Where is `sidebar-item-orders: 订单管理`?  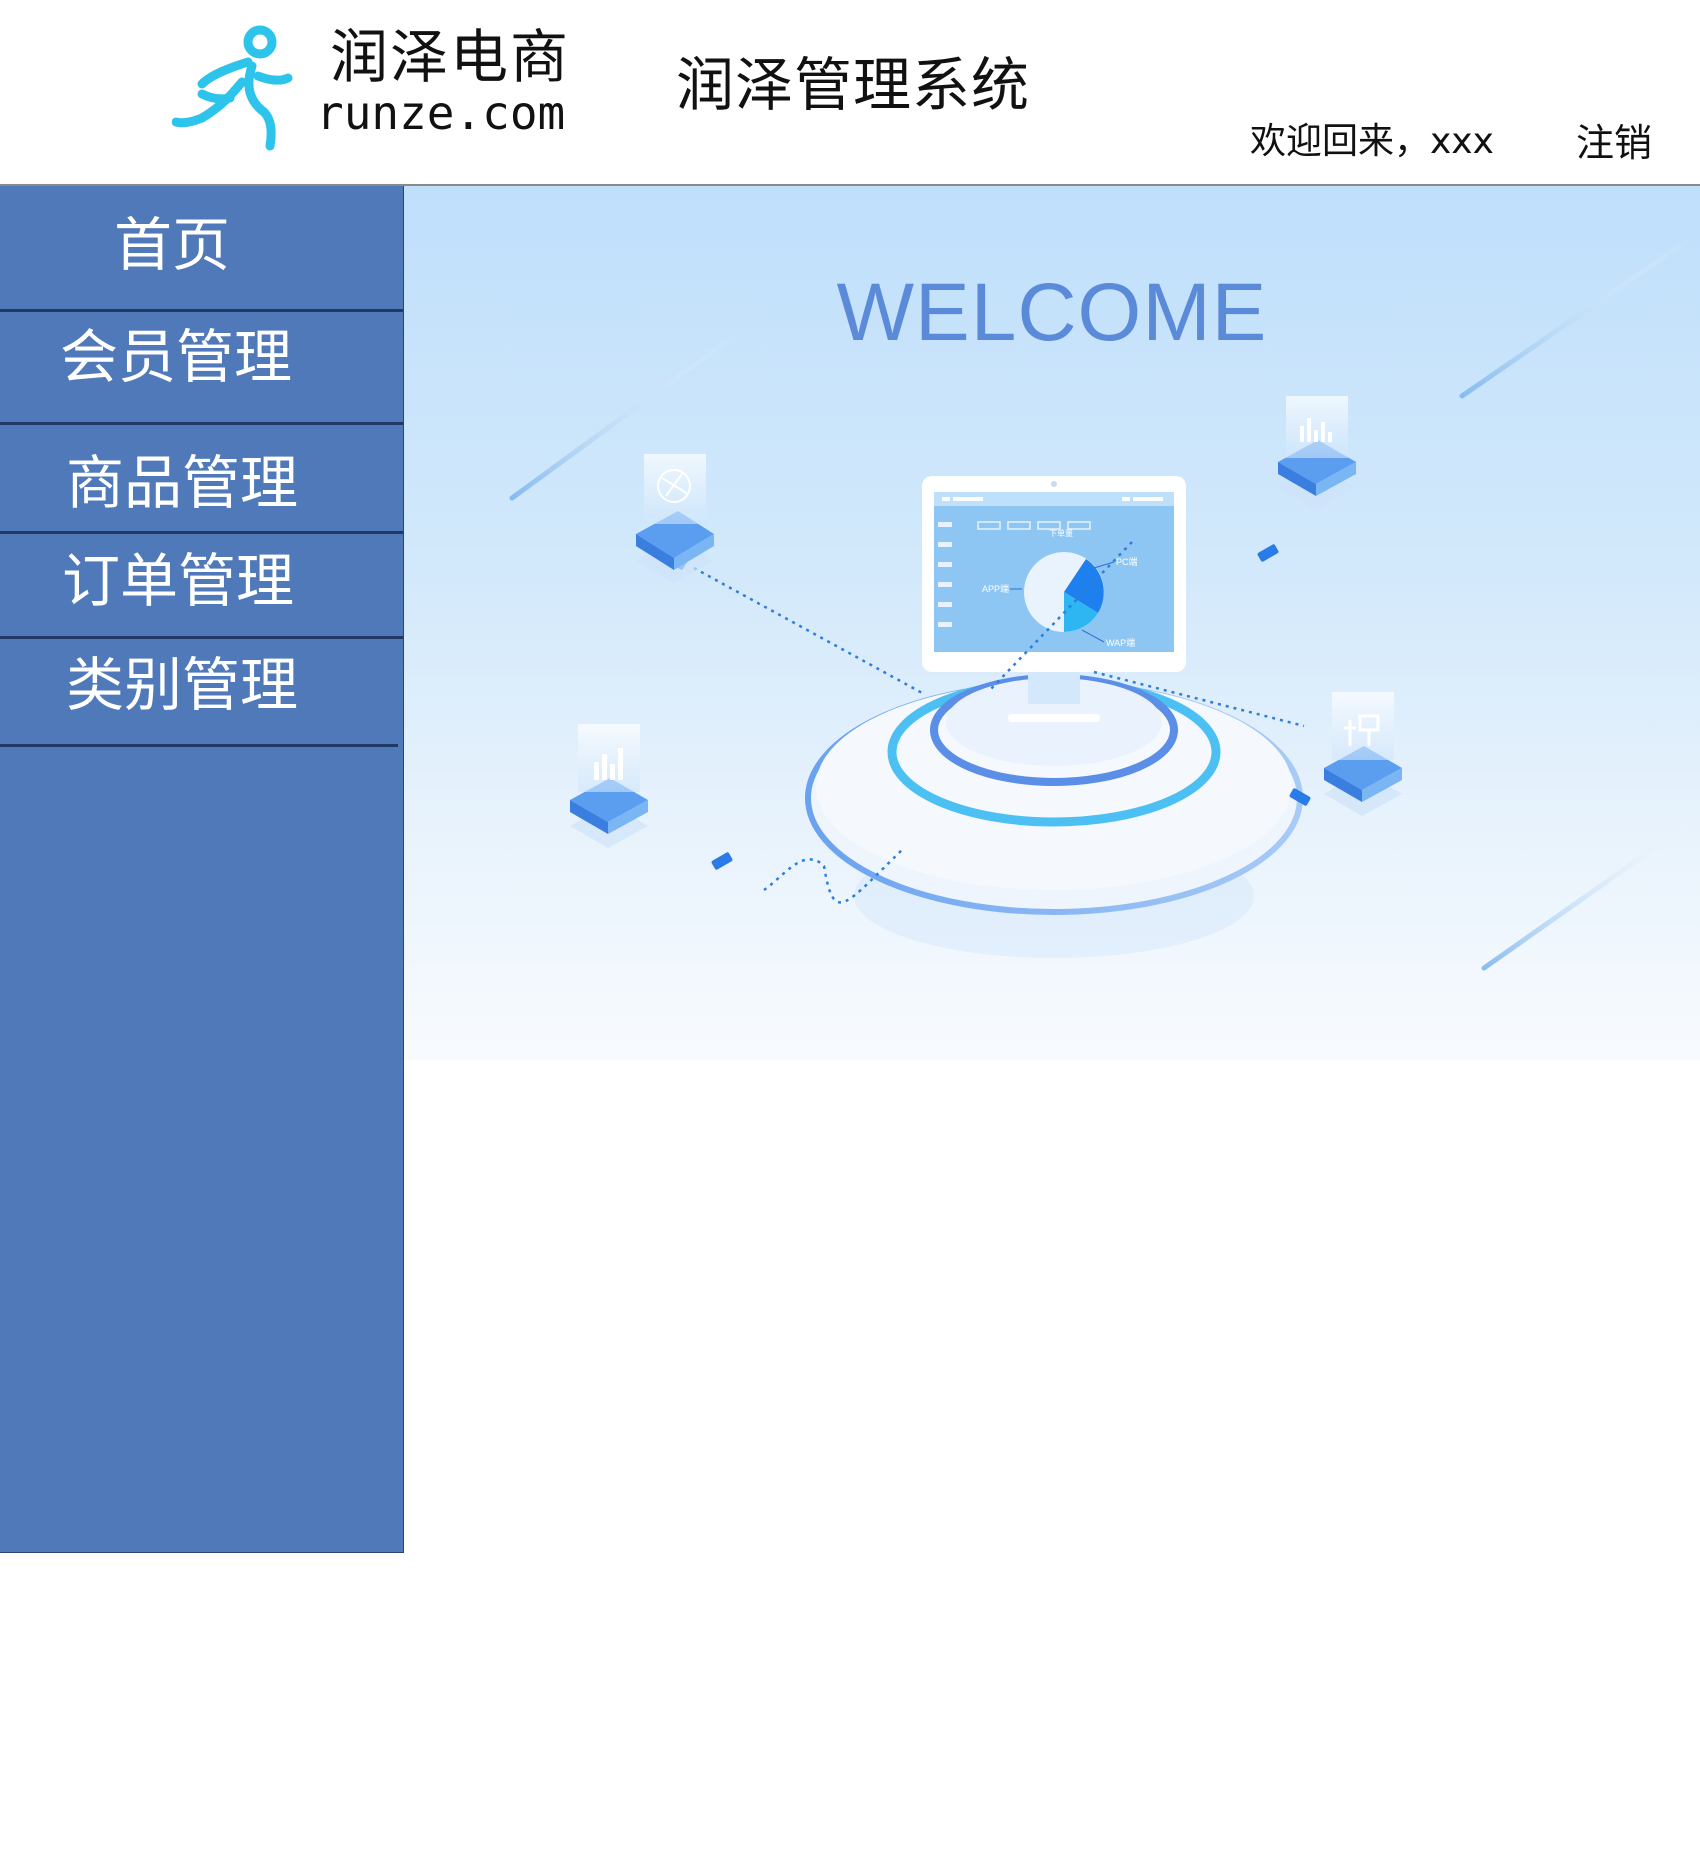
sidebar-item-orders: 订单管理 is located at coordinates (201, 592).